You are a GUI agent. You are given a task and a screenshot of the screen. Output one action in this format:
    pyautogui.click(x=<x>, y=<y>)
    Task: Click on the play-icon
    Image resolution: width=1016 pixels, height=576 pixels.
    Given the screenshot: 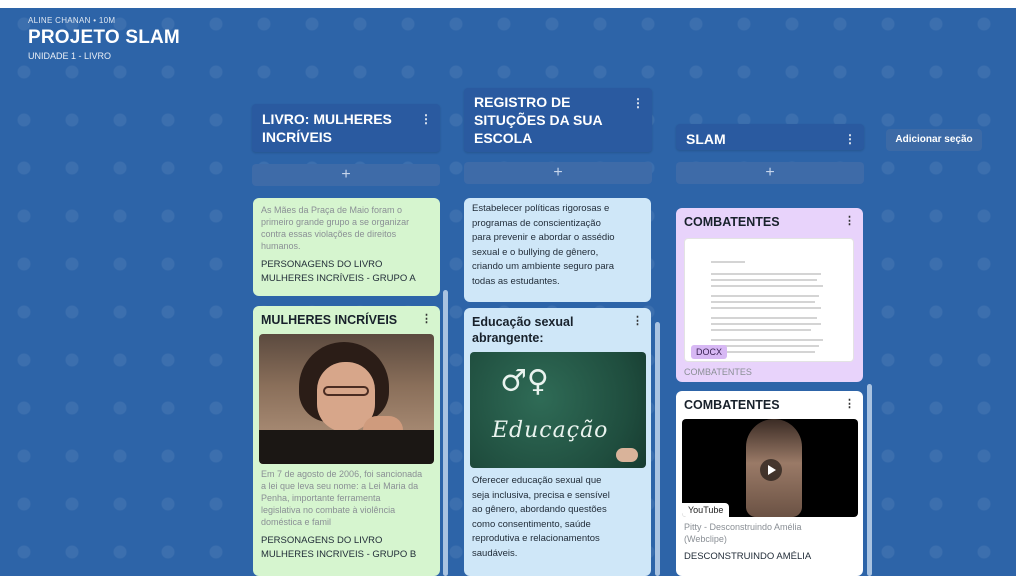 What is the action you would take?
    pyautogui.click(x=771, y=470)
    